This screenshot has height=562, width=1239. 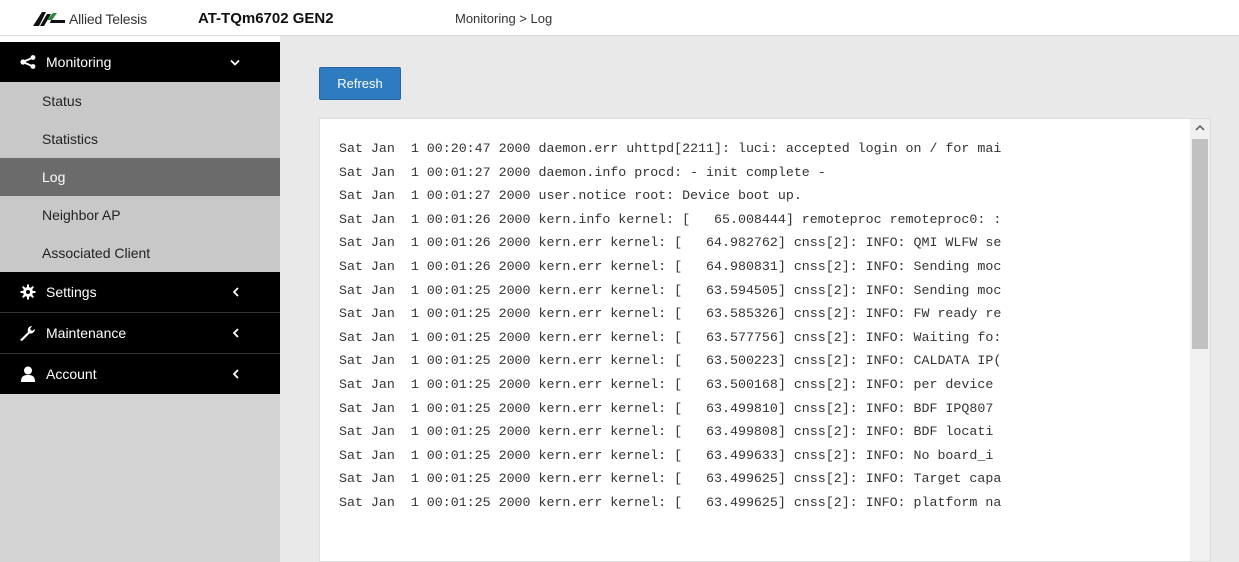 What do you see at coordinates (1200, 244) in the screenshot?
I see `scrollbar-thumb` at bounding box center [1200, 244].